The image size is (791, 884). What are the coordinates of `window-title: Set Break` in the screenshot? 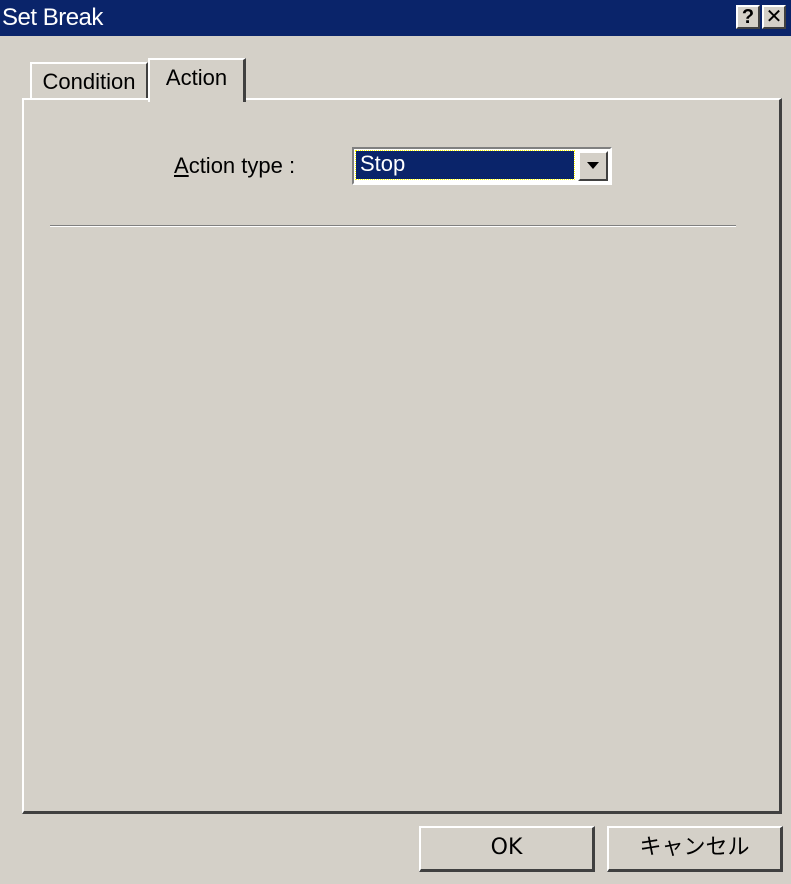 It's located at (52, 17).